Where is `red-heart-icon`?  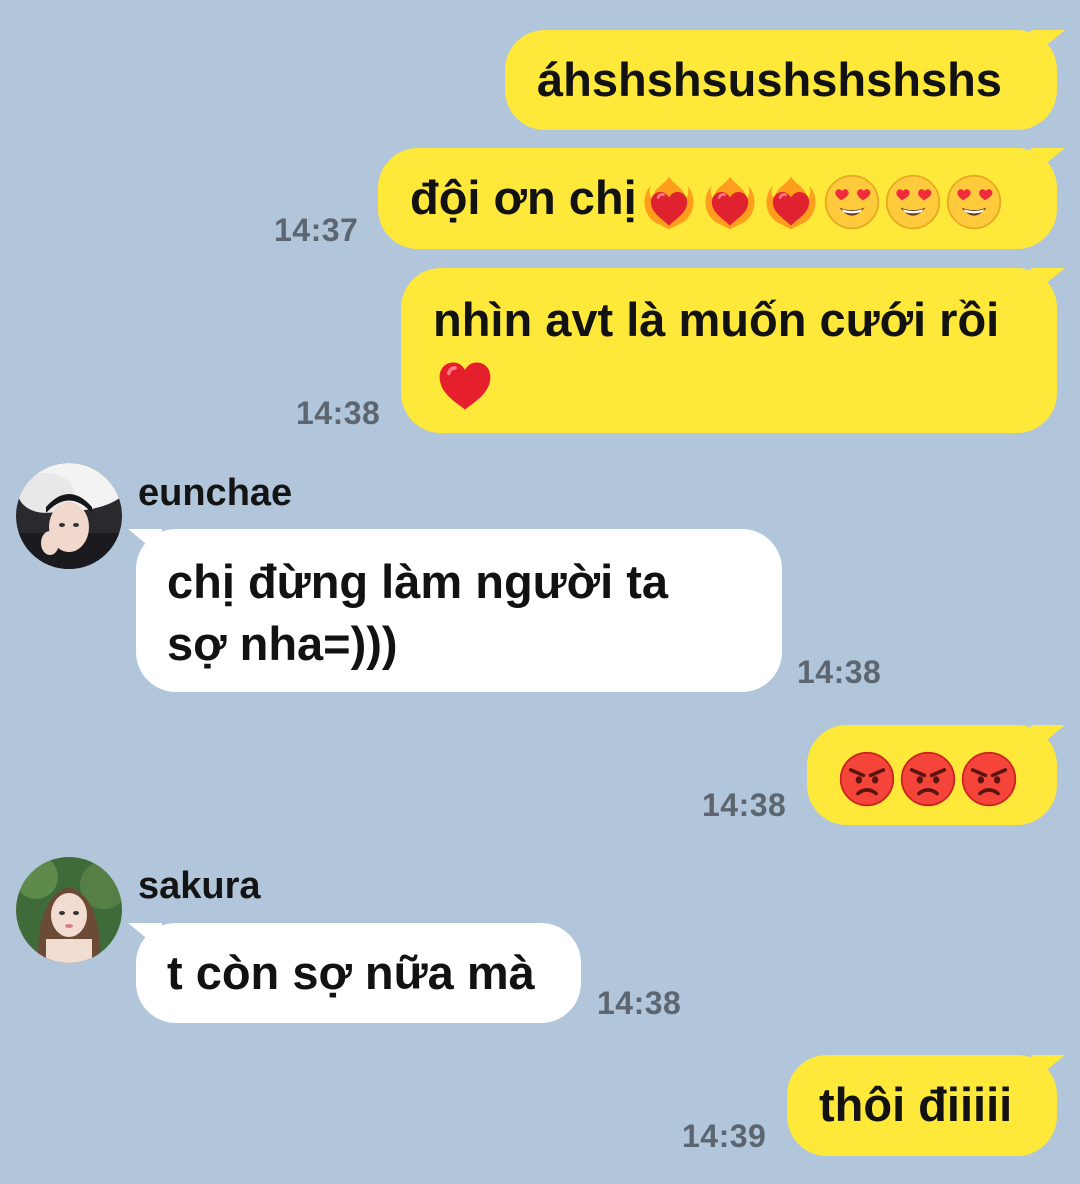 red-heart-icon is located at coordinates (465, 386).